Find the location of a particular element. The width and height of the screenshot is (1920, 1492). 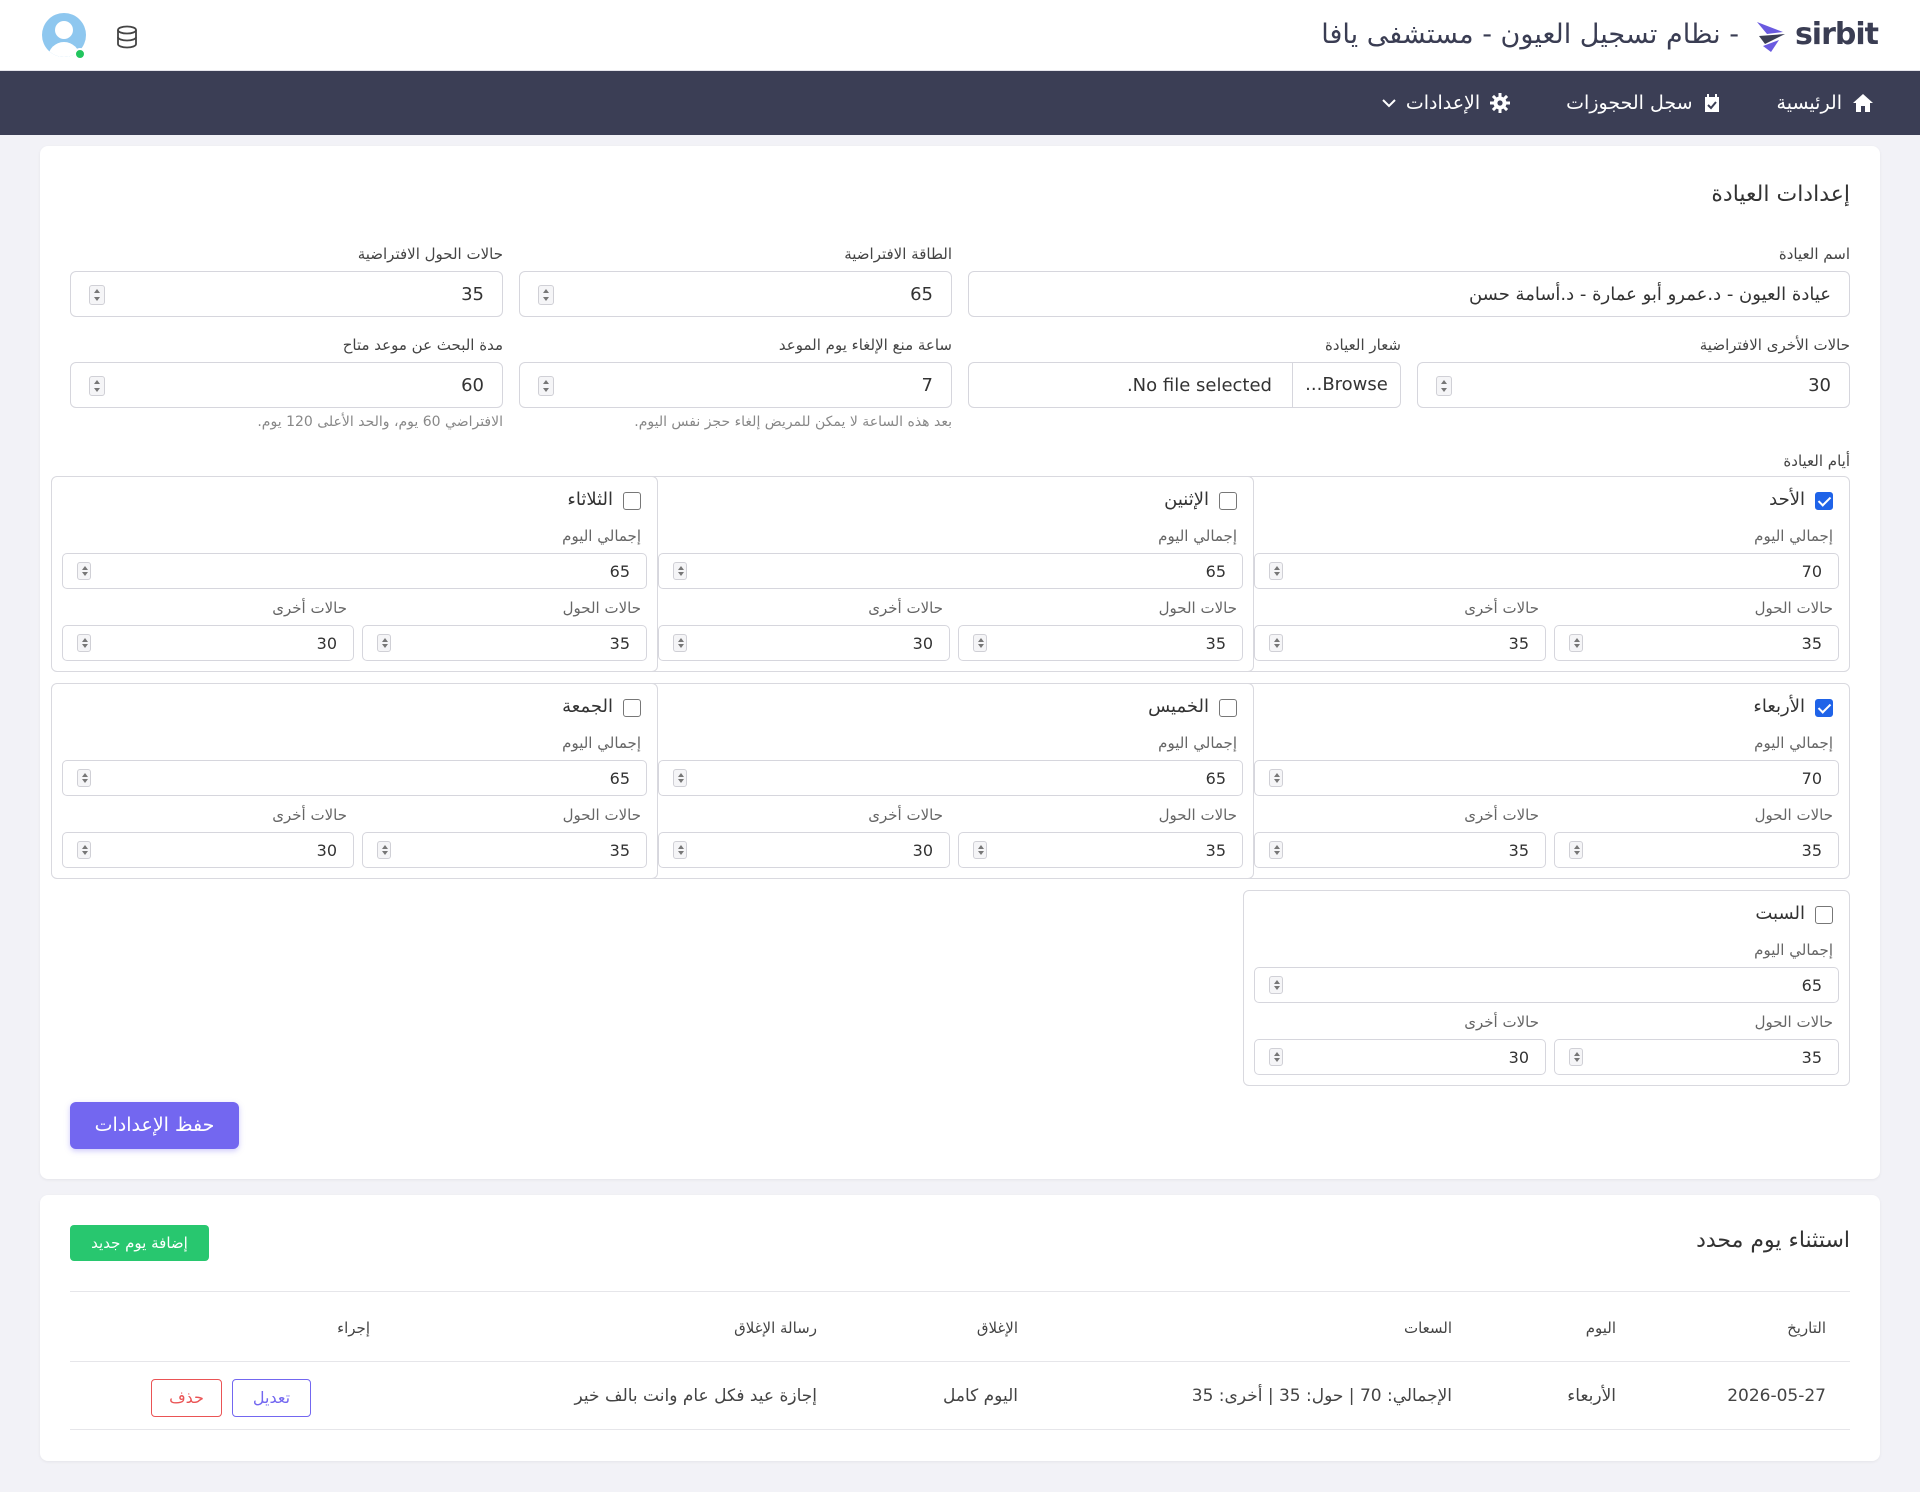

other-input: 30 is located at coordinates (1633, 385).